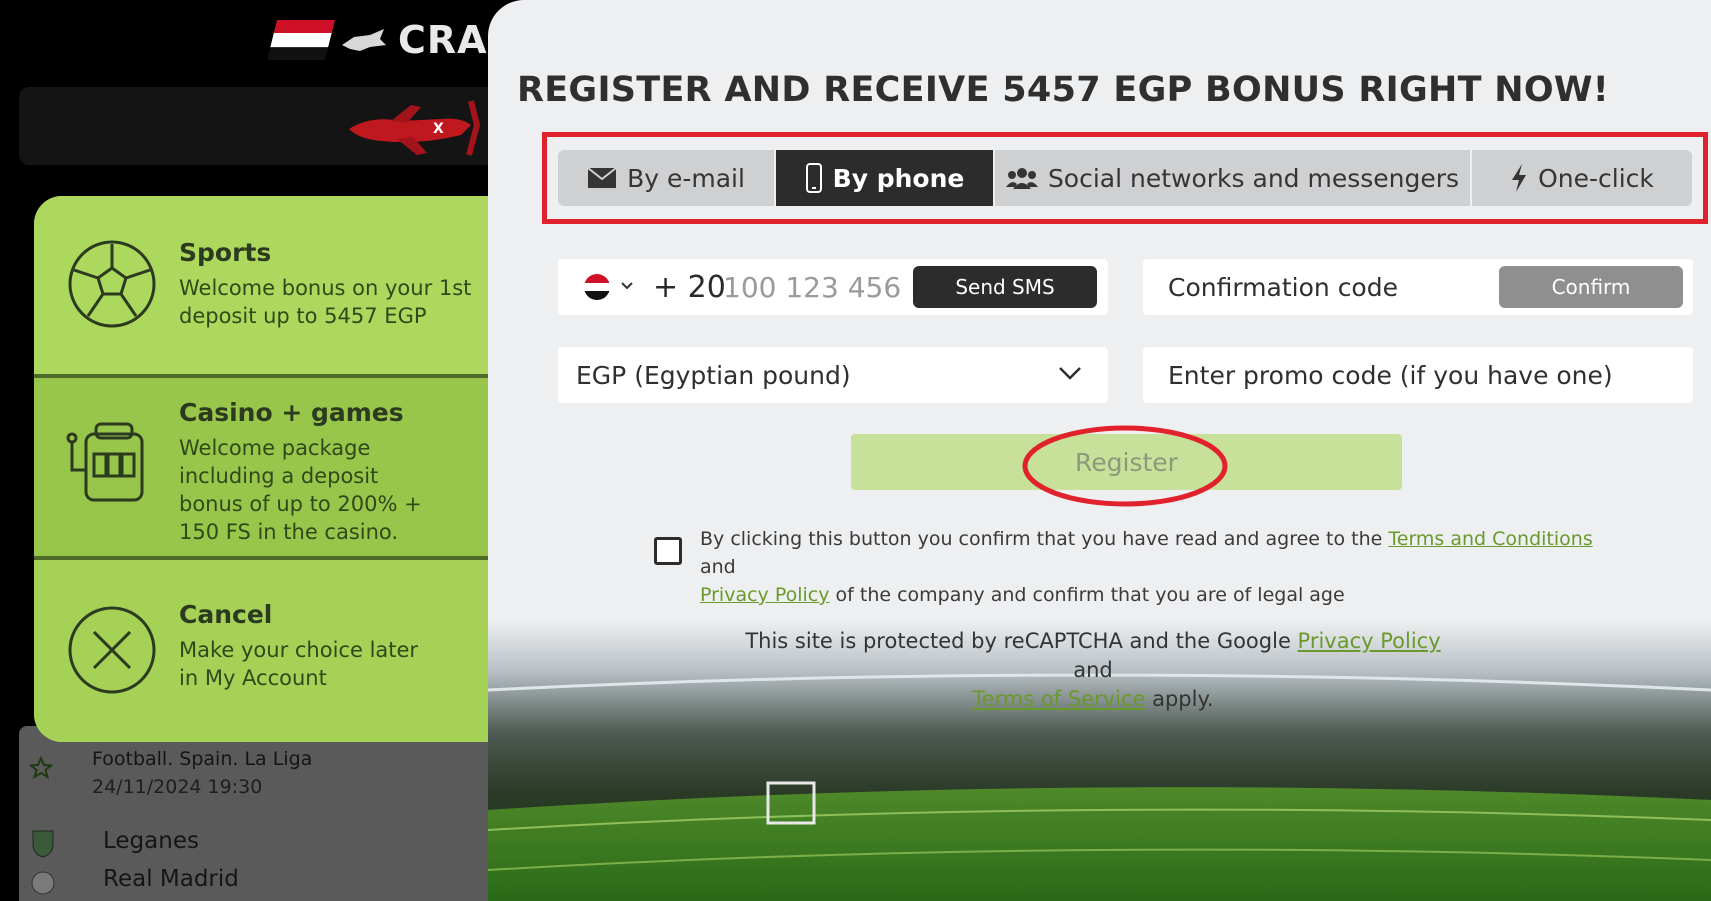 This screenshot has width=1711, height=901. What do you see at coordinates (299, 664) in the screenshot?
I see `bonus-description: Make your choice later in My Account` at bounding box center [299, 664].